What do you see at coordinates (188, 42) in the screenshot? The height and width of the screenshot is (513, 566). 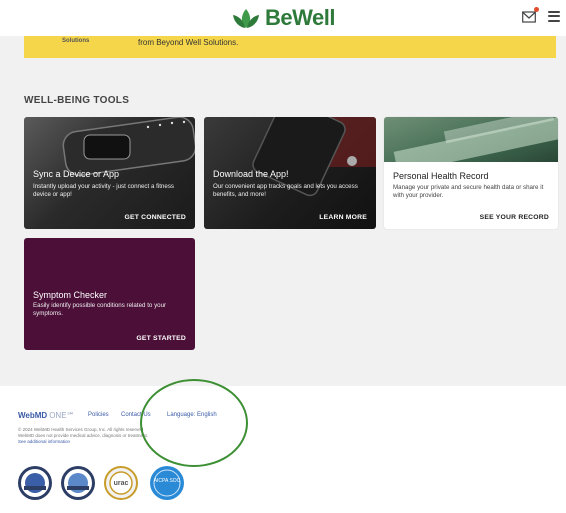 I see `banner-text: from Beyond Well Solutions.` at bounding box center [188, 42].